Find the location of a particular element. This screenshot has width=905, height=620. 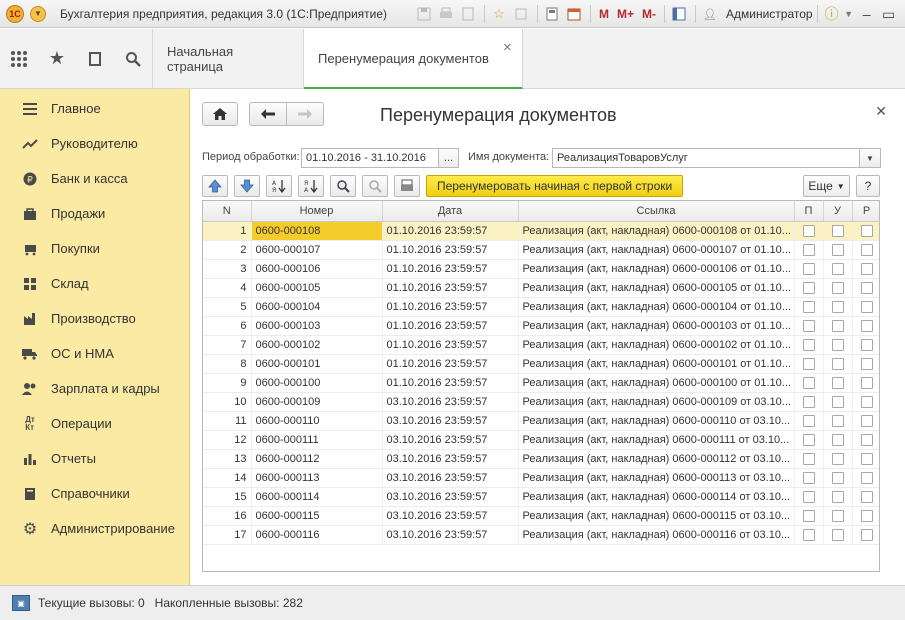

document-number-cell: 0600-000115 is located at coordinates (317, 516).